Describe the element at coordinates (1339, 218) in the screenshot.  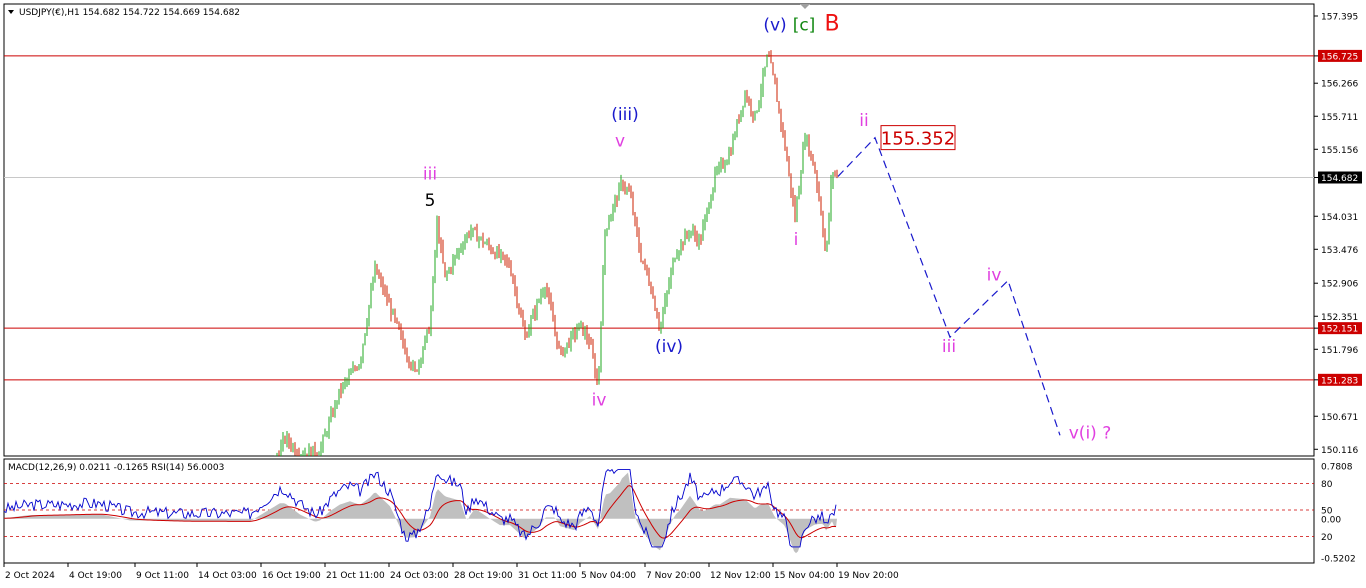
I see `price-tick-label: 154.031` at that location.